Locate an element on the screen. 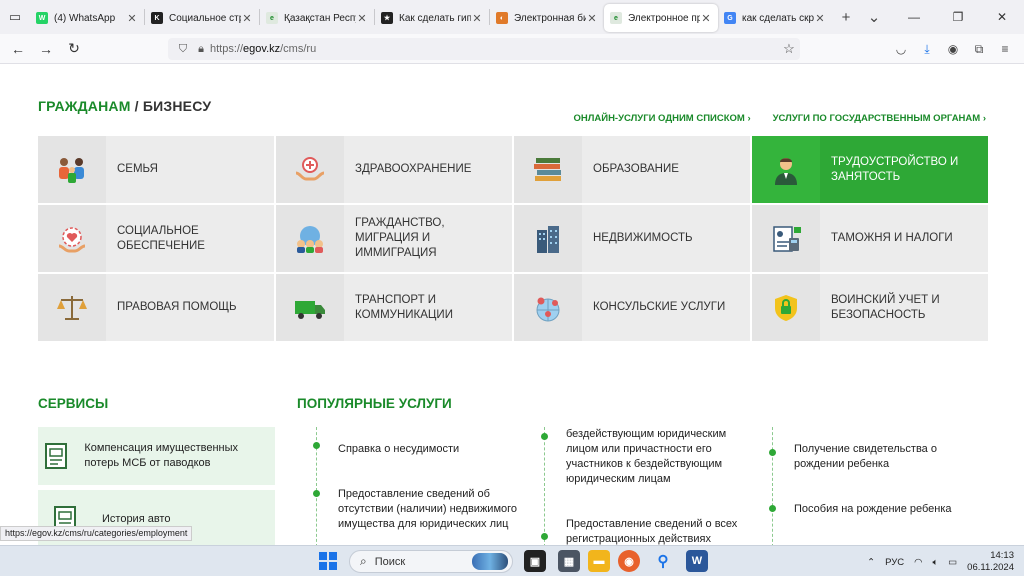 This screenshot has height=576, width=1024. category-label: ВОИНСКИЙ УЧЕТ И БЕЗОПАСНОСТЬ is located at coordinates (885, 307).